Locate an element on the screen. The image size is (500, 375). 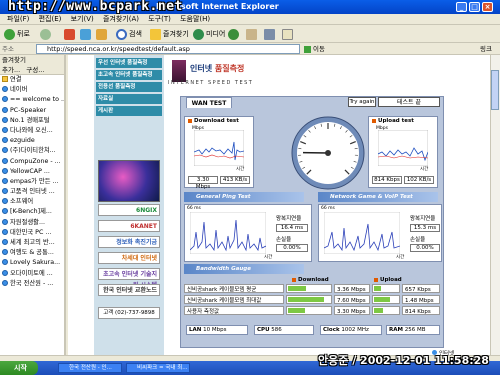
menu-help: 도움말(H) is located at coordinates (195, 19).